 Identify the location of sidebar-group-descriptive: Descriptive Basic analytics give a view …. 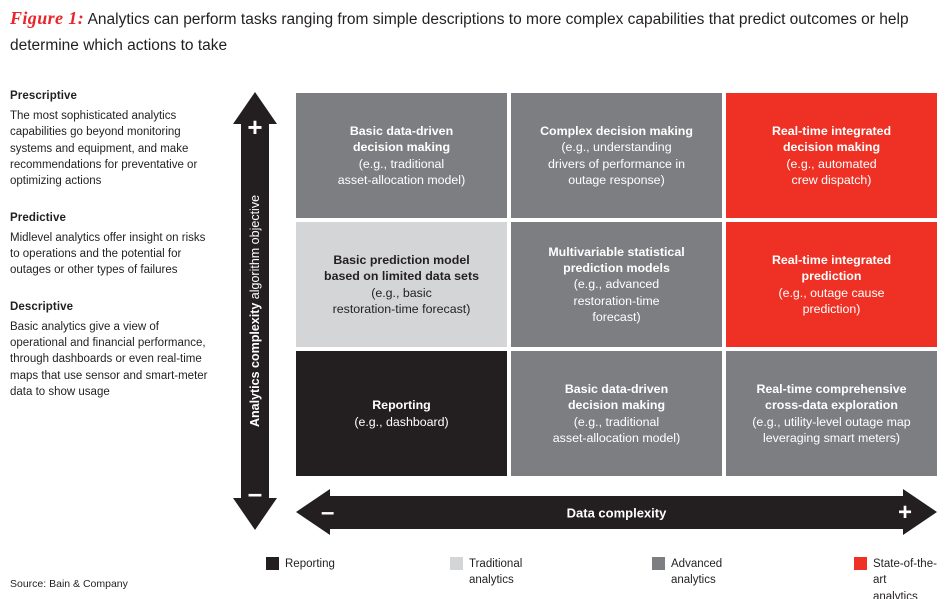
(110, 351).